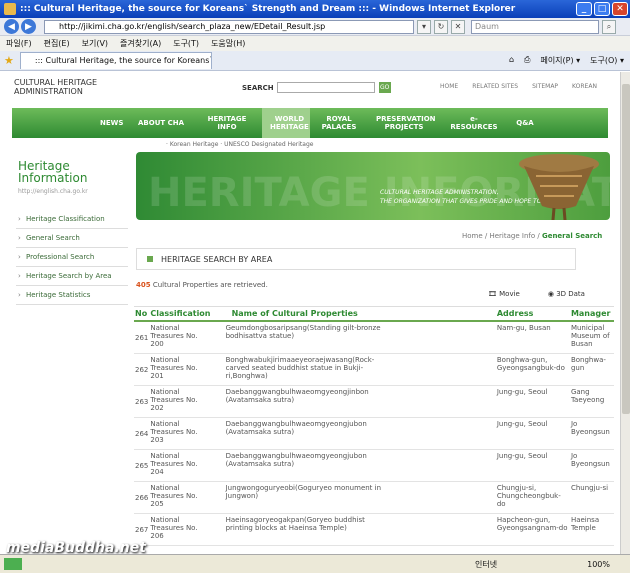 This screenshot has width=630, height=573. What do you see at coordinates (474, 123) in the screenshot?
I see `nav-e-resources: e-RESOURCES` at bounding box center [474, 123].